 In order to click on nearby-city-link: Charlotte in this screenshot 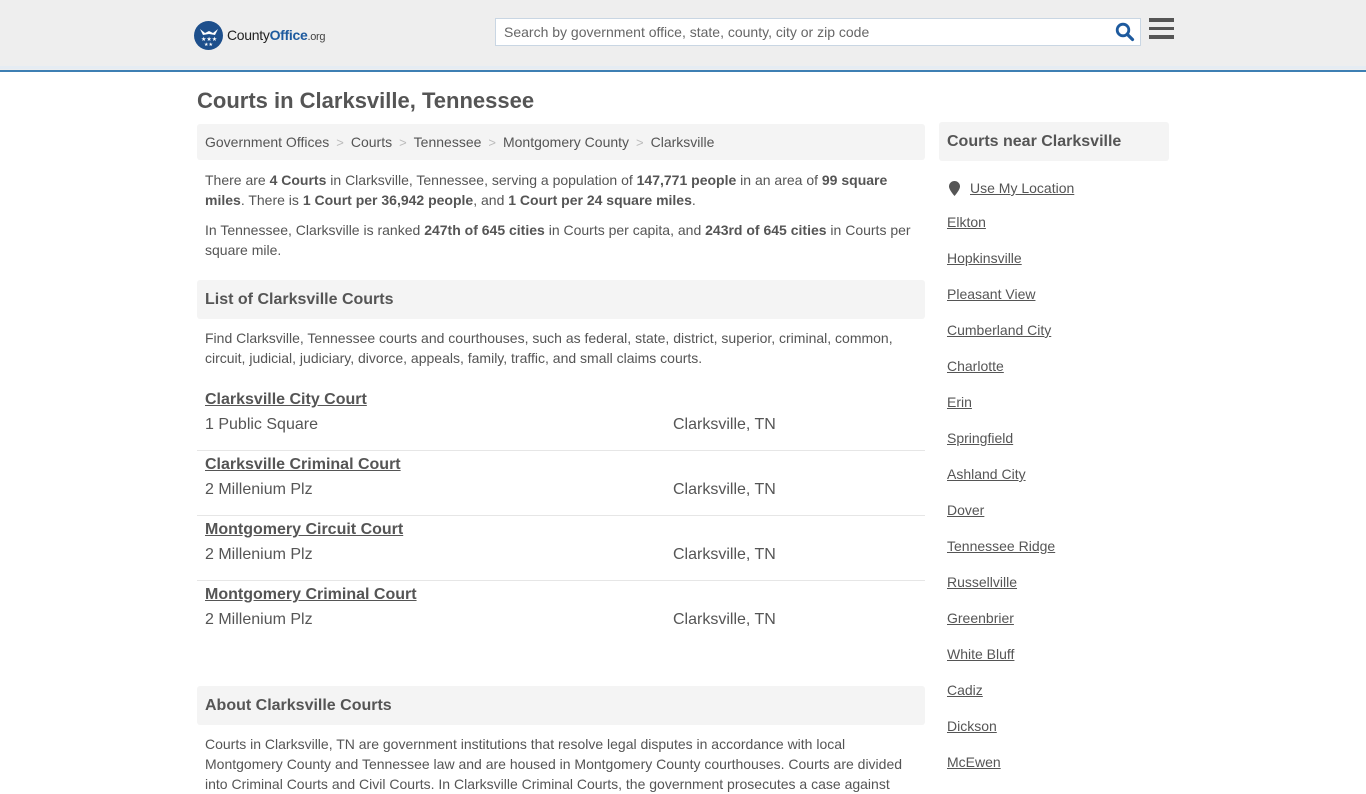, I will do `click(975, 366)`.